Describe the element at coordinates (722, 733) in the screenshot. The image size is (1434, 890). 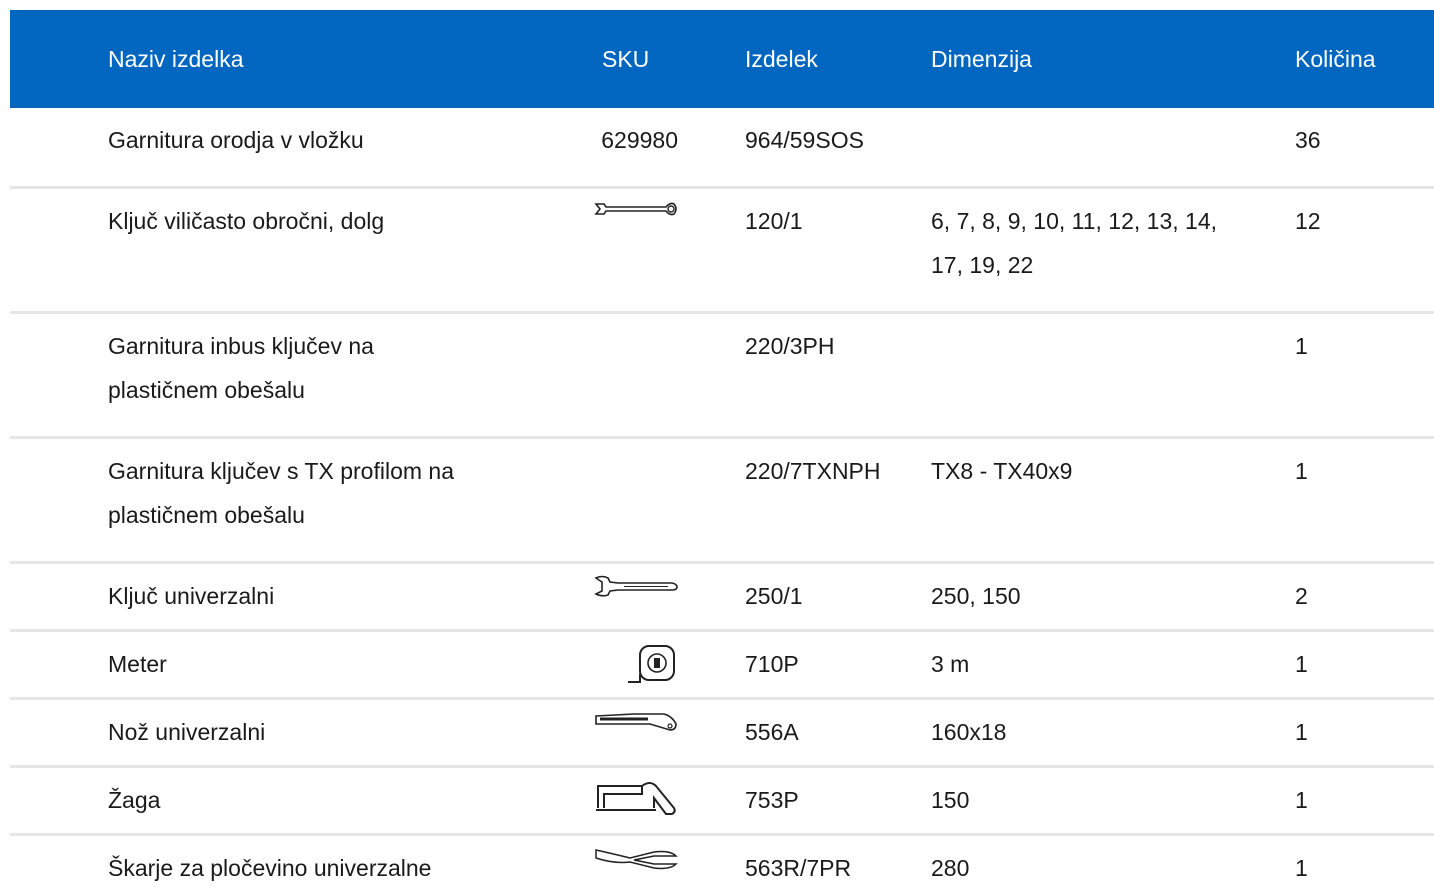
I see `table-row: Nož univerzalni 556A 160x18 1` at that location.